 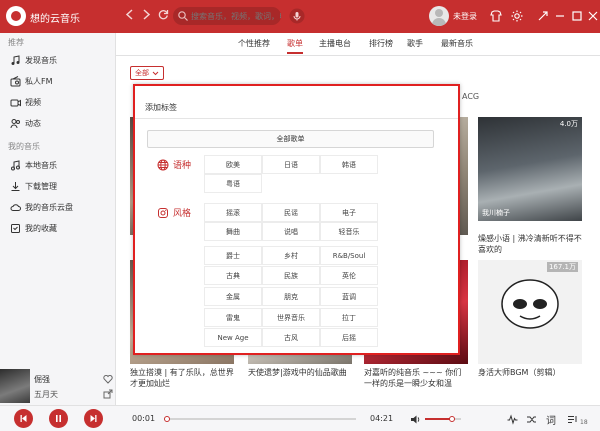 What do you see at coordinates (233, 255) in the screenshot?
I see `tag-option: 爵士` at bounding box center [233, 255].